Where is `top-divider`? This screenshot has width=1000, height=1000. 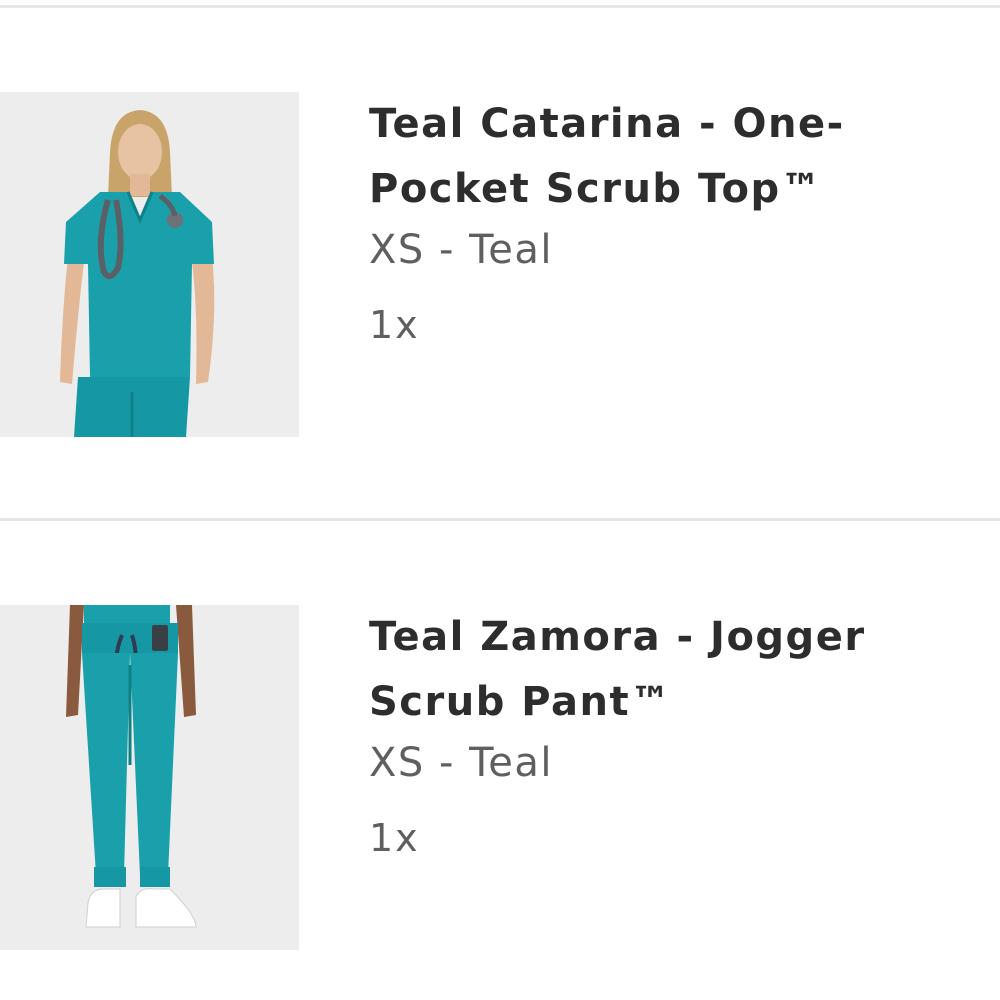
top-divider is located at coordinates (500, 6).